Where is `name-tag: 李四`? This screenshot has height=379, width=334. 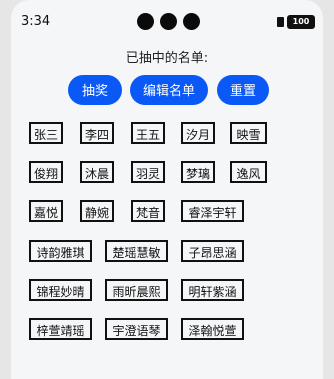 name-tag: 李四 is located at coordinates (97, 133).